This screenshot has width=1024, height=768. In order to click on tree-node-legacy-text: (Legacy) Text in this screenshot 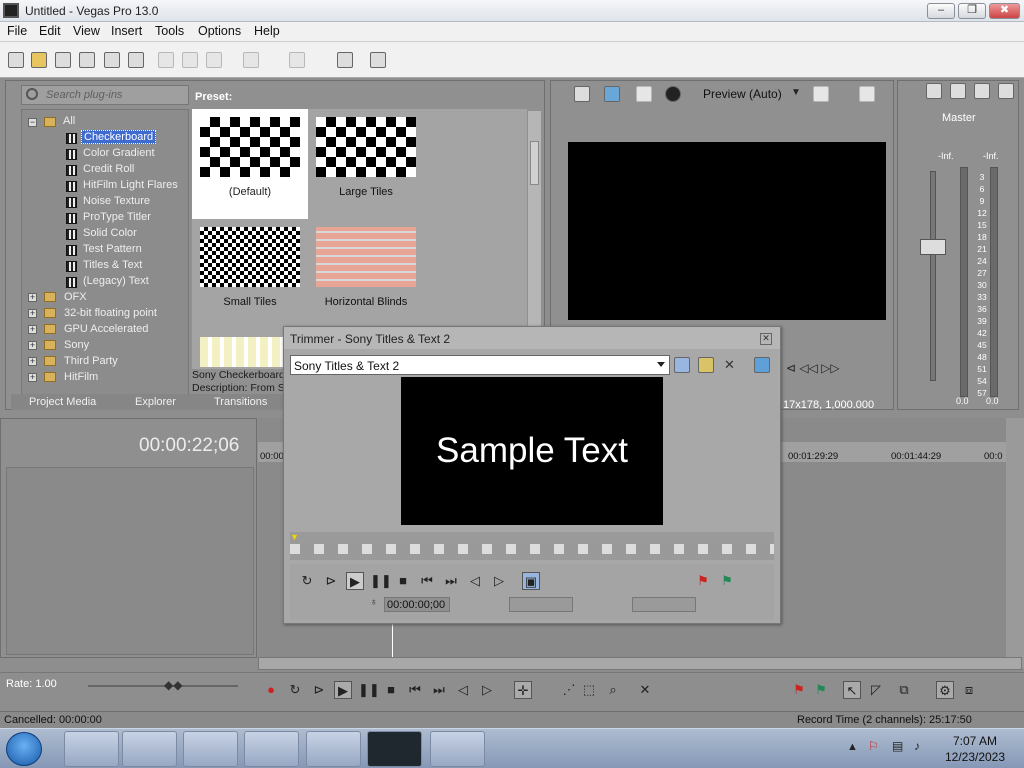, I will do `click(116, 281)`.